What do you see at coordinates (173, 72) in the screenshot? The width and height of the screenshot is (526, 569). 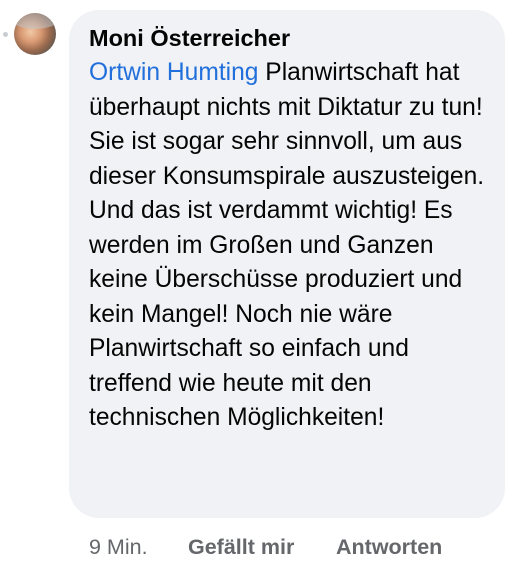 I see `mention-link: Ortwin Humting` at bounding box center [173, 72].